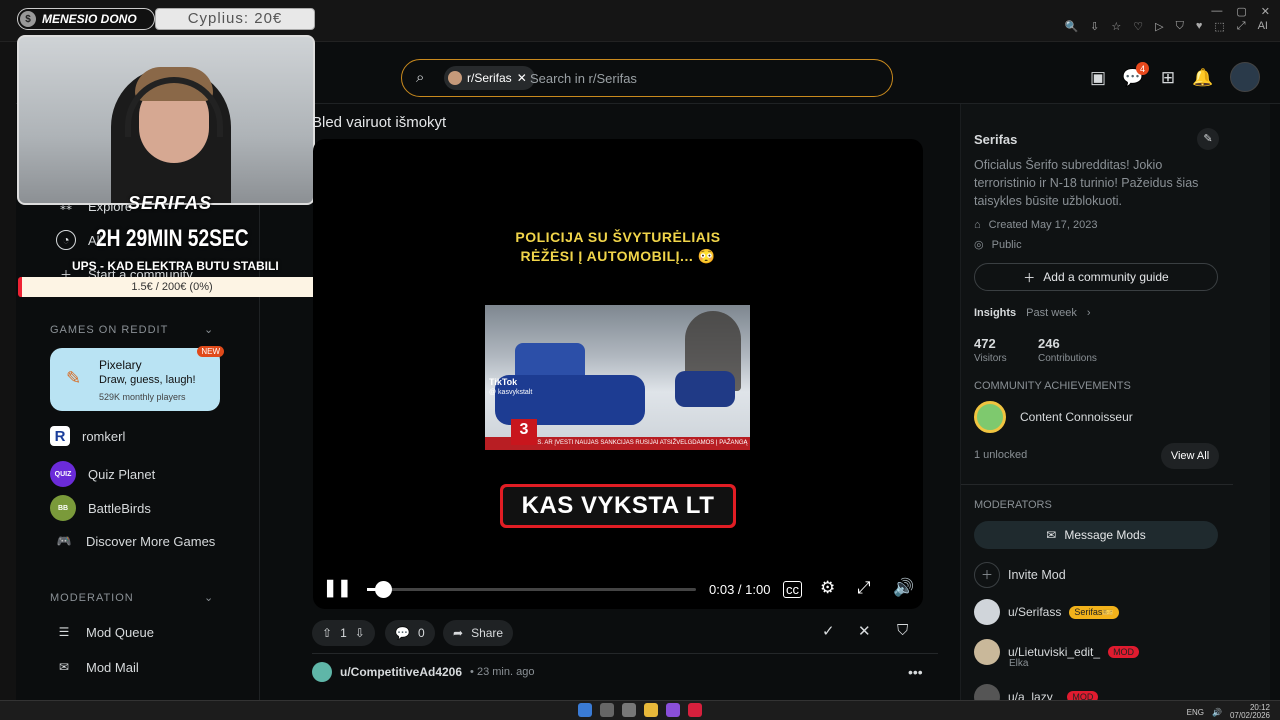 The image size is (1280, 720). I want to click on language-indicator: ENG, so click(1195, 712).